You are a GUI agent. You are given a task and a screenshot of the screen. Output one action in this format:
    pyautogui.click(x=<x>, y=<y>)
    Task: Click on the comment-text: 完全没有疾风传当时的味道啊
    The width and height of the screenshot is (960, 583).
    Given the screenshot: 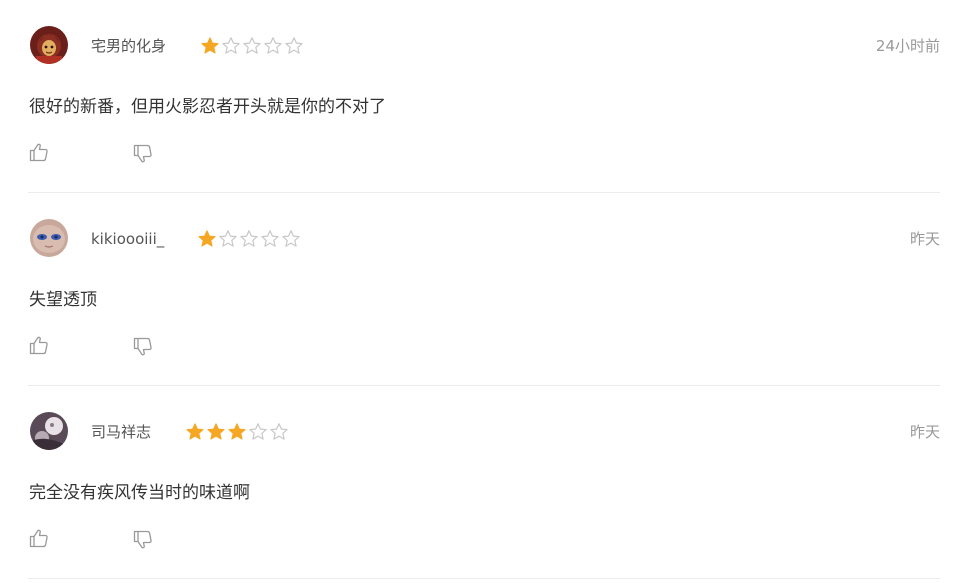 What is the action you would take?
    pyautogui.click(x=139, y=493)
    